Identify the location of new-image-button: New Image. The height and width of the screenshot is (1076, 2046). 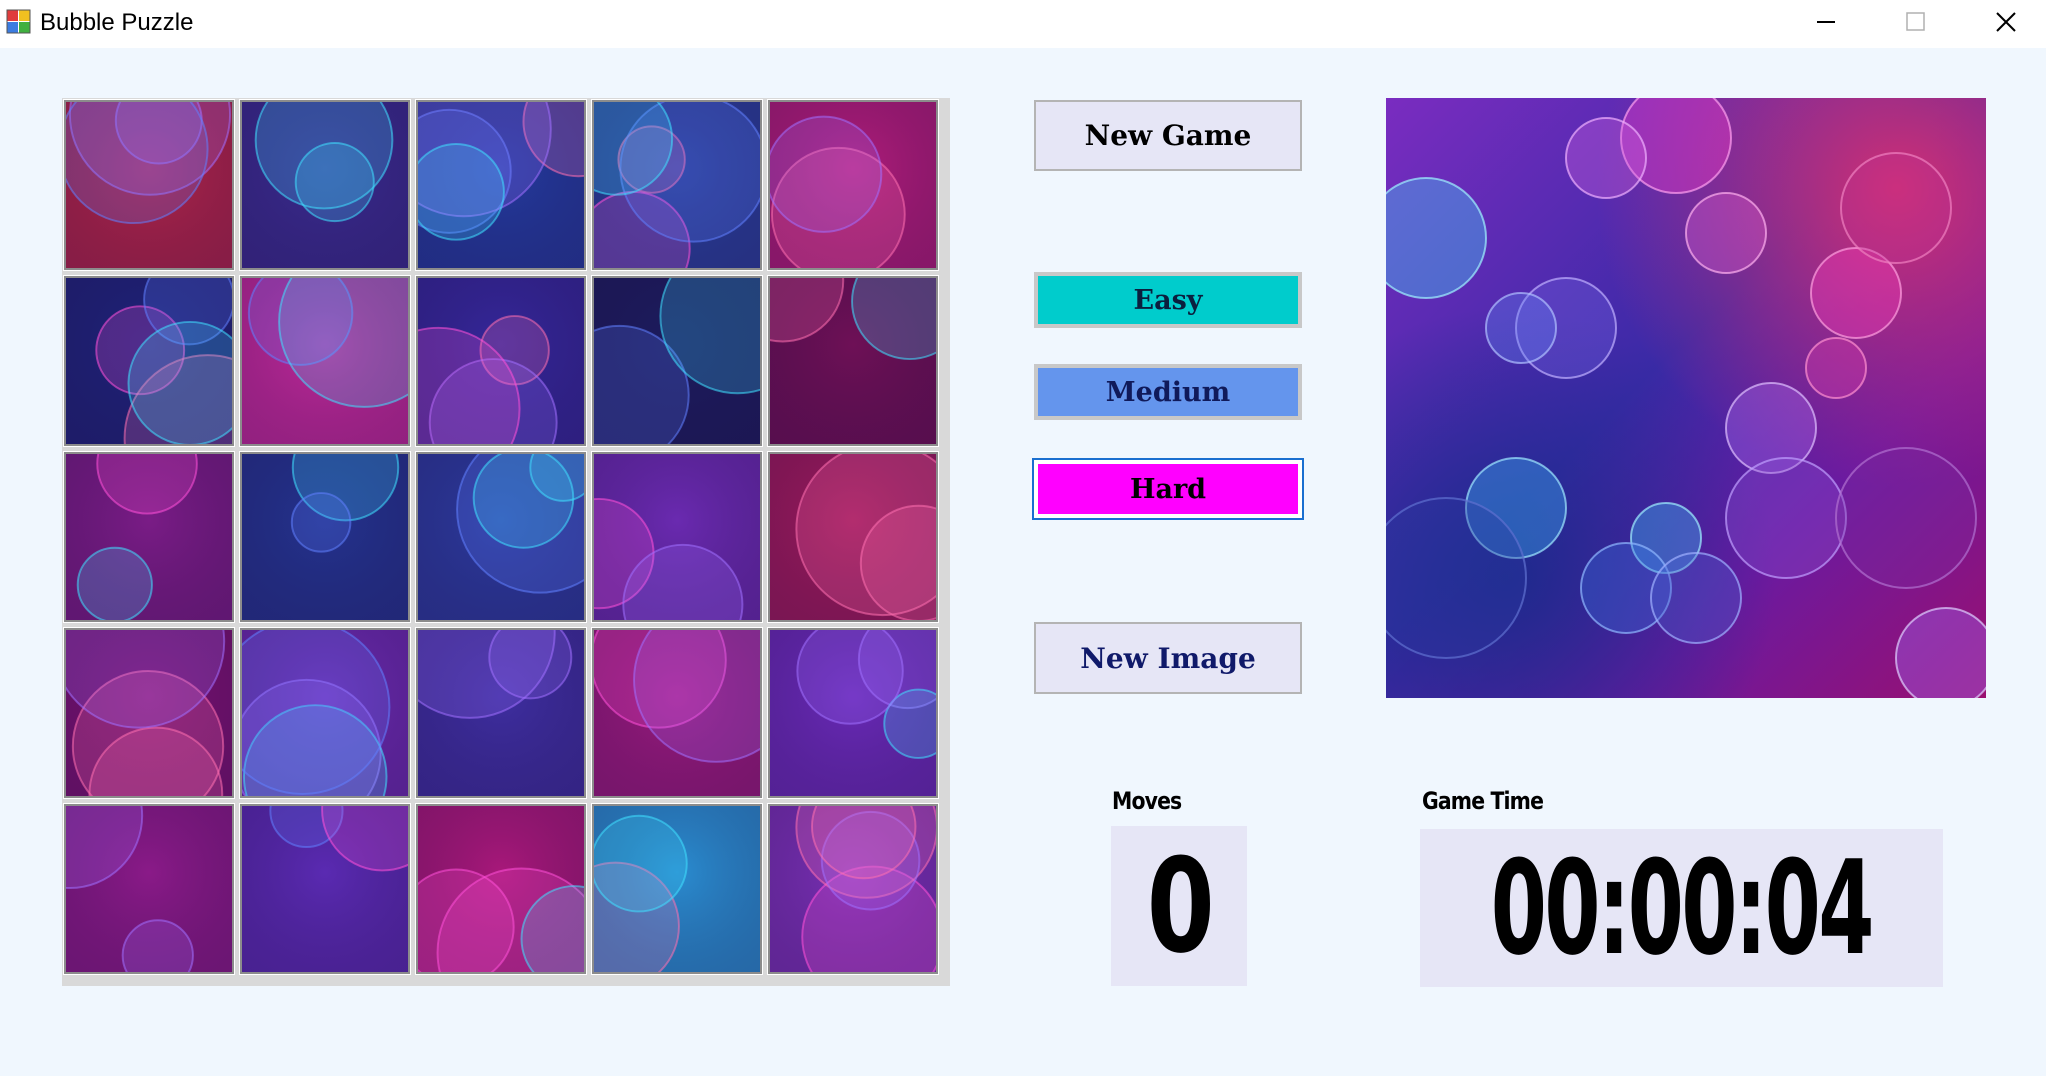
(1168, 658).